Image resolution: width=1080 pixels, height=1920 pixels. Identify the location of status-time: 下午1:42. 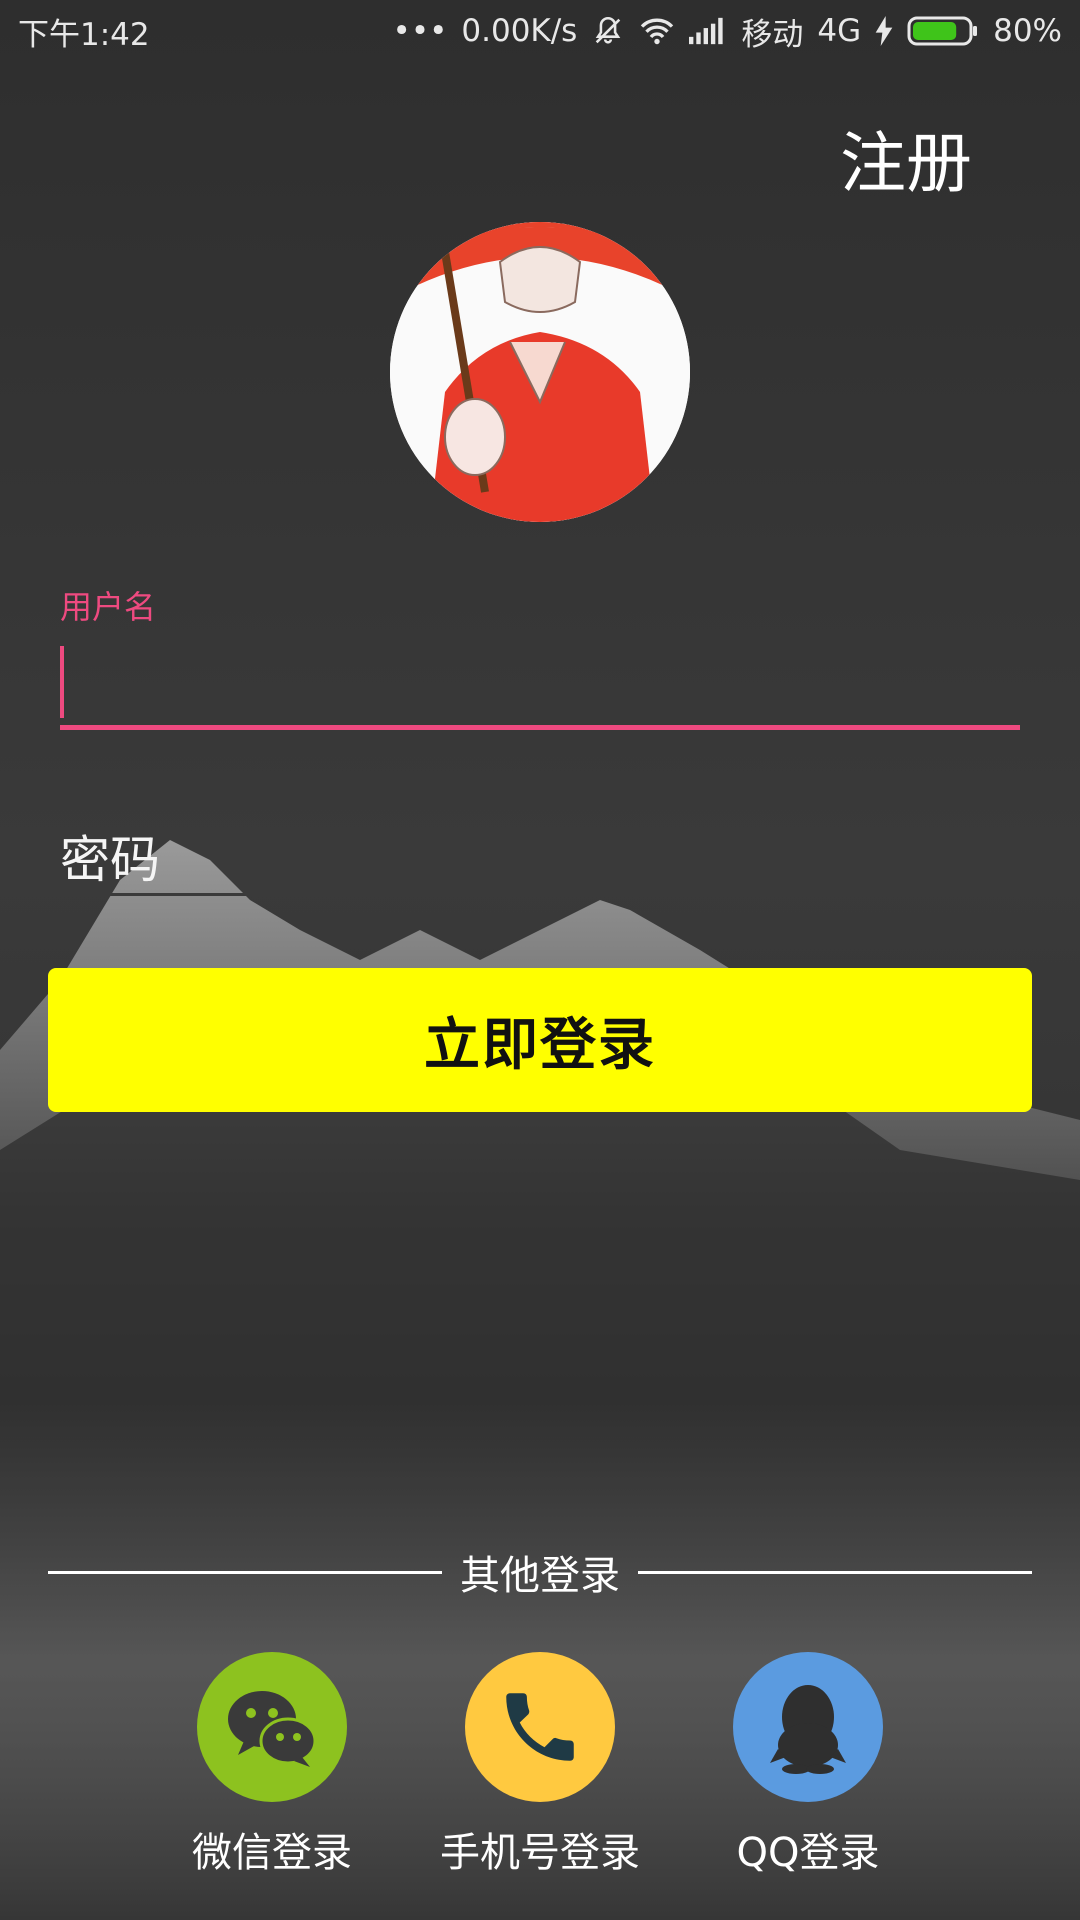
(84, 34).